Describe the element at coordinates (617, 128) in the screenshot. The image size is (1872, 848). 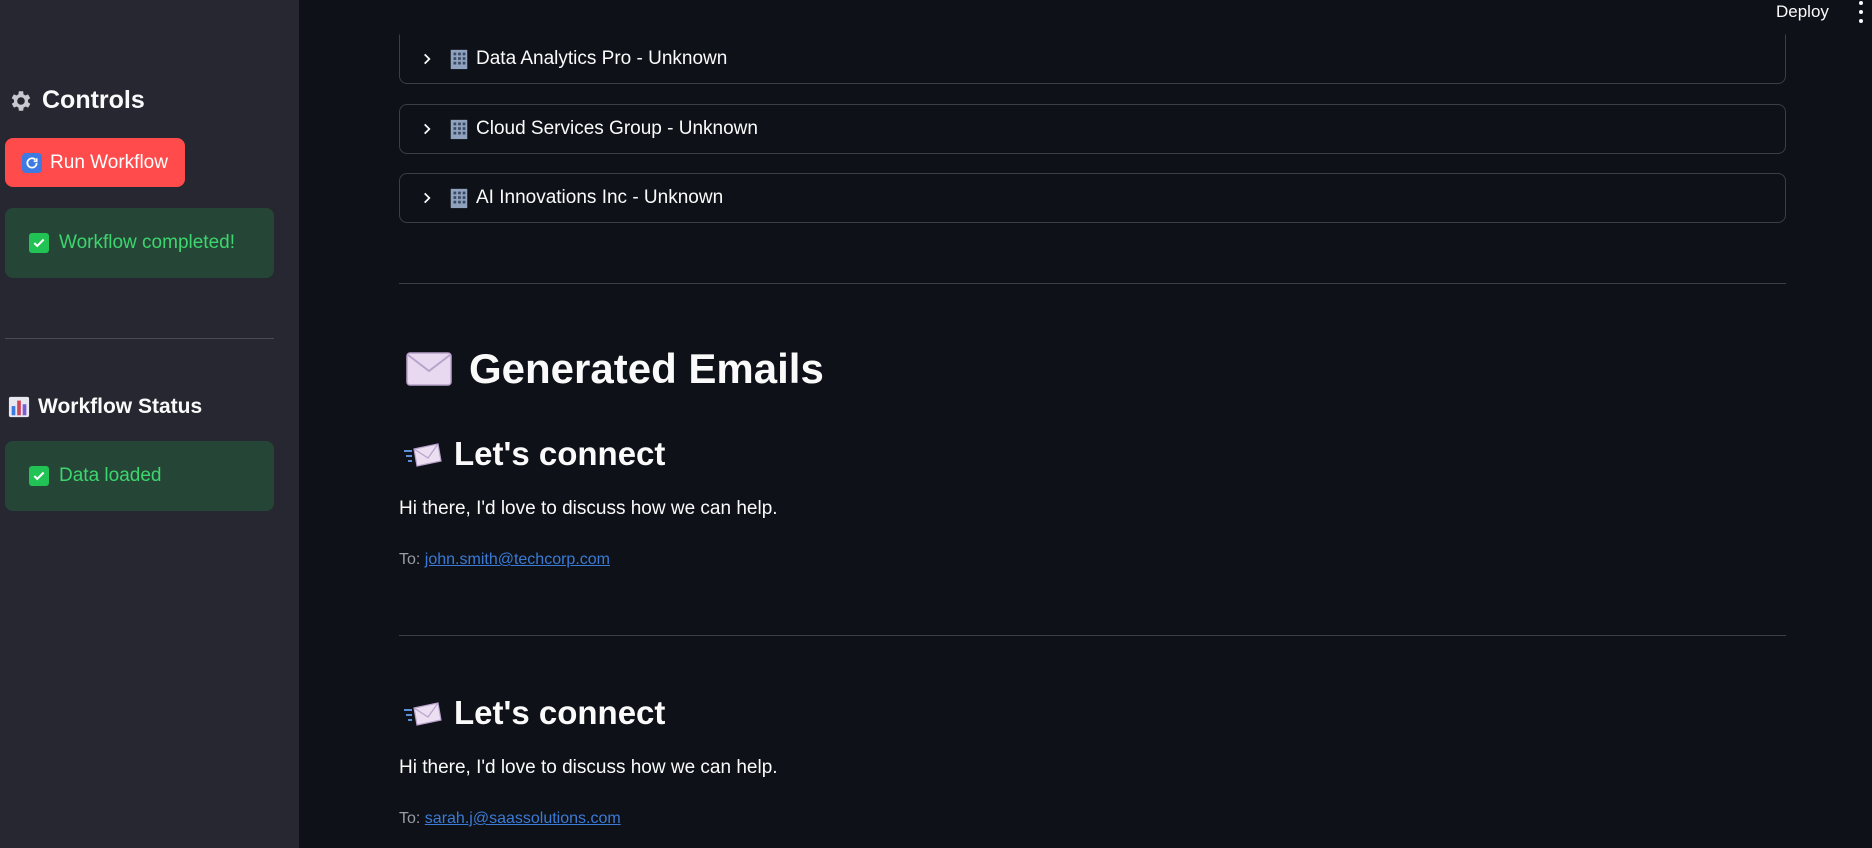
I see `company-name: Cloud Services Group - Unknown` at that location.